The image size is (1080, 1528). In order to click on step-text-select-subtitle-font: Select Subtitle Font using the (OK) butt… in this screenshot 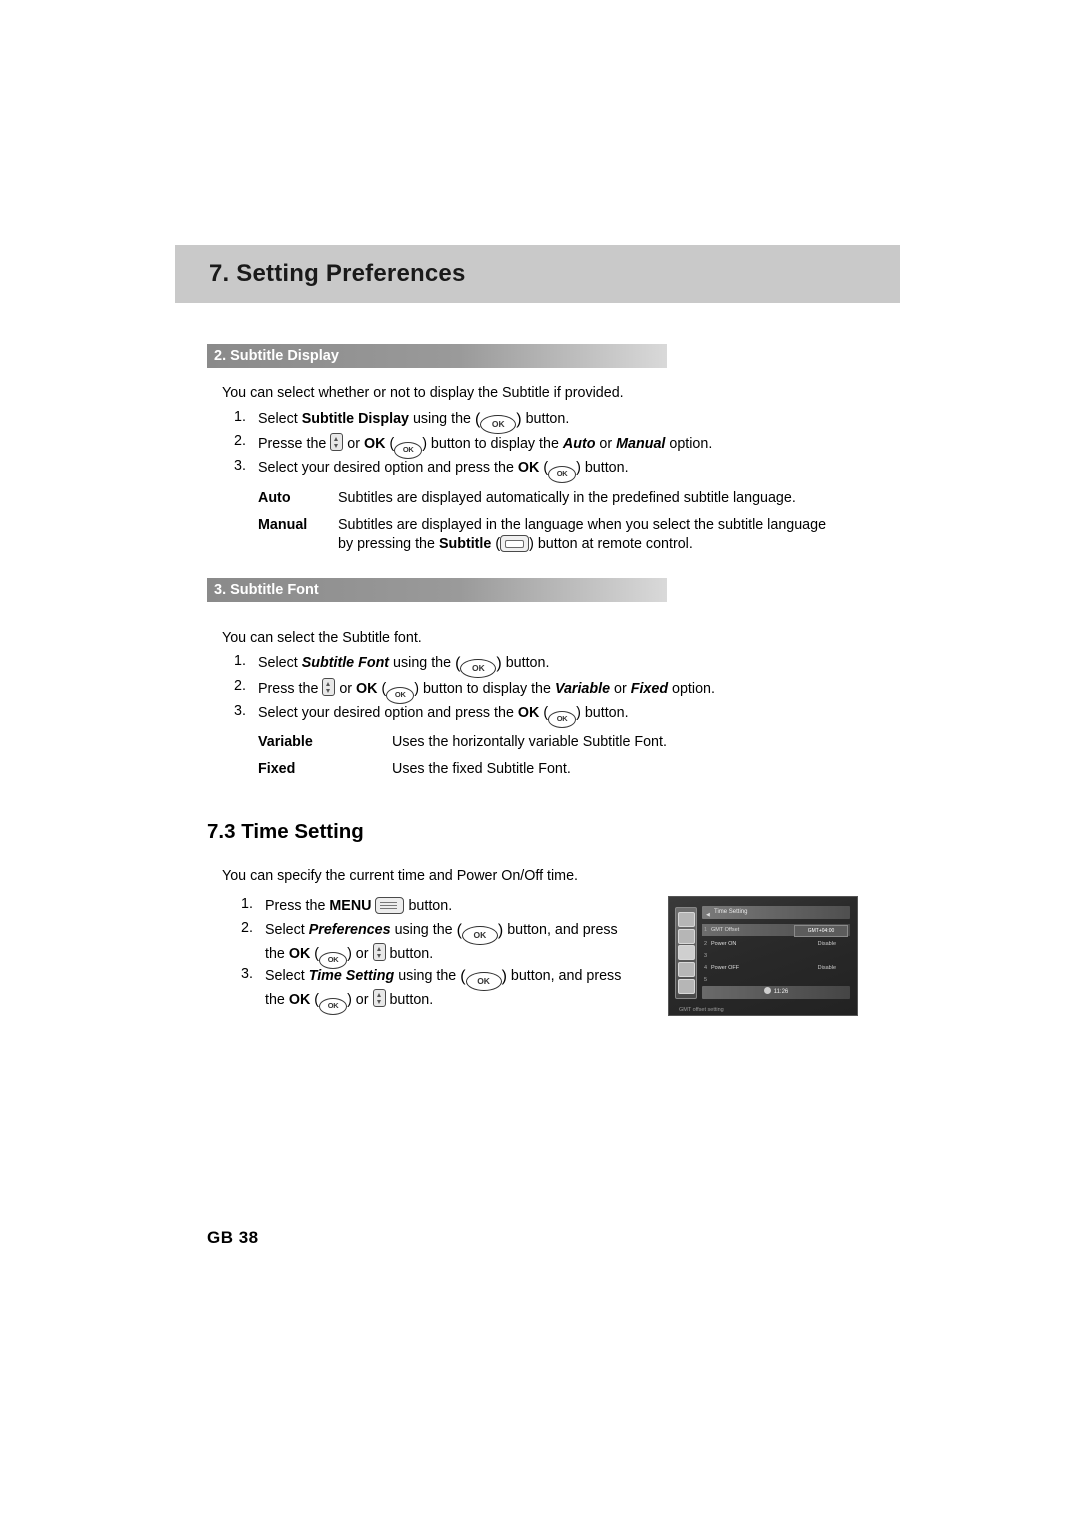, I will do `click(403, 665)`.